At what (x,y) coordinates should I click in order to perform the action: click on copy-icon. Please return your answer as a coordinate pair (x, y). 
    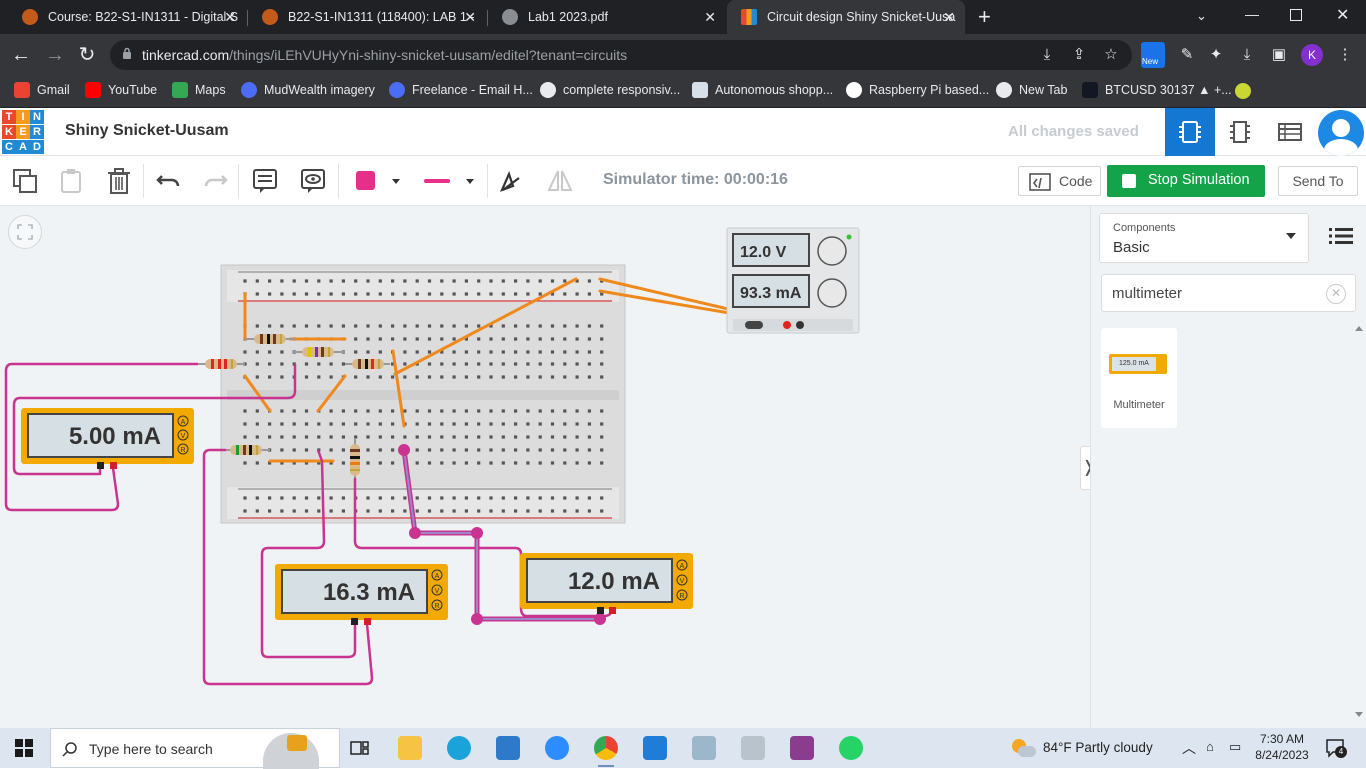
    Looking at the image, I should click on (25, 181).